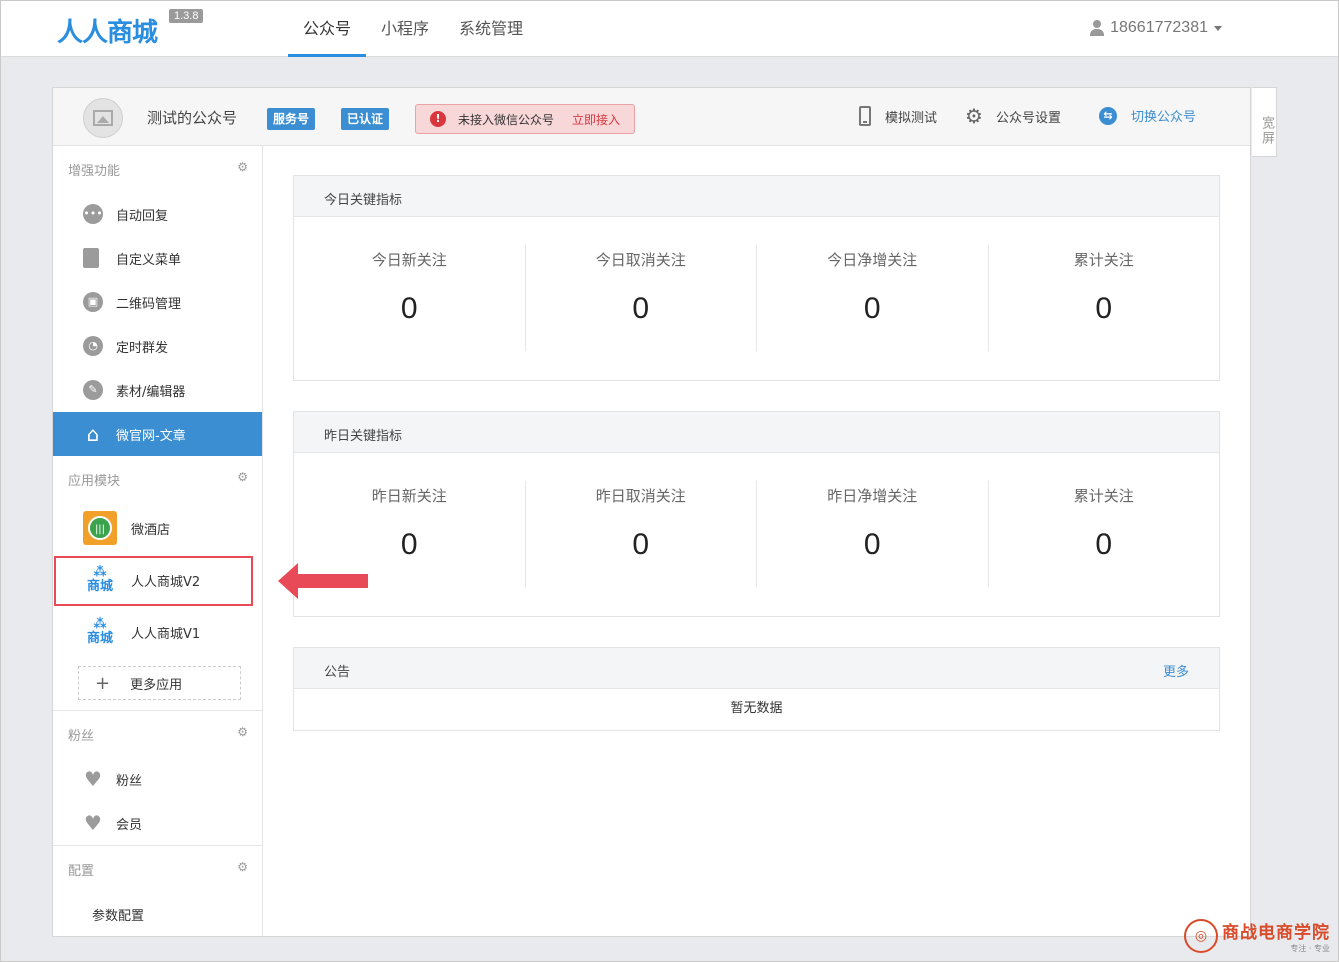 This screenshot has height=962, width=1339. Describe the element at coordinates (157, 632) in the screenshot. I see `app-item-shop-v1: ⁂ 商城 人人商城V1` at that location.